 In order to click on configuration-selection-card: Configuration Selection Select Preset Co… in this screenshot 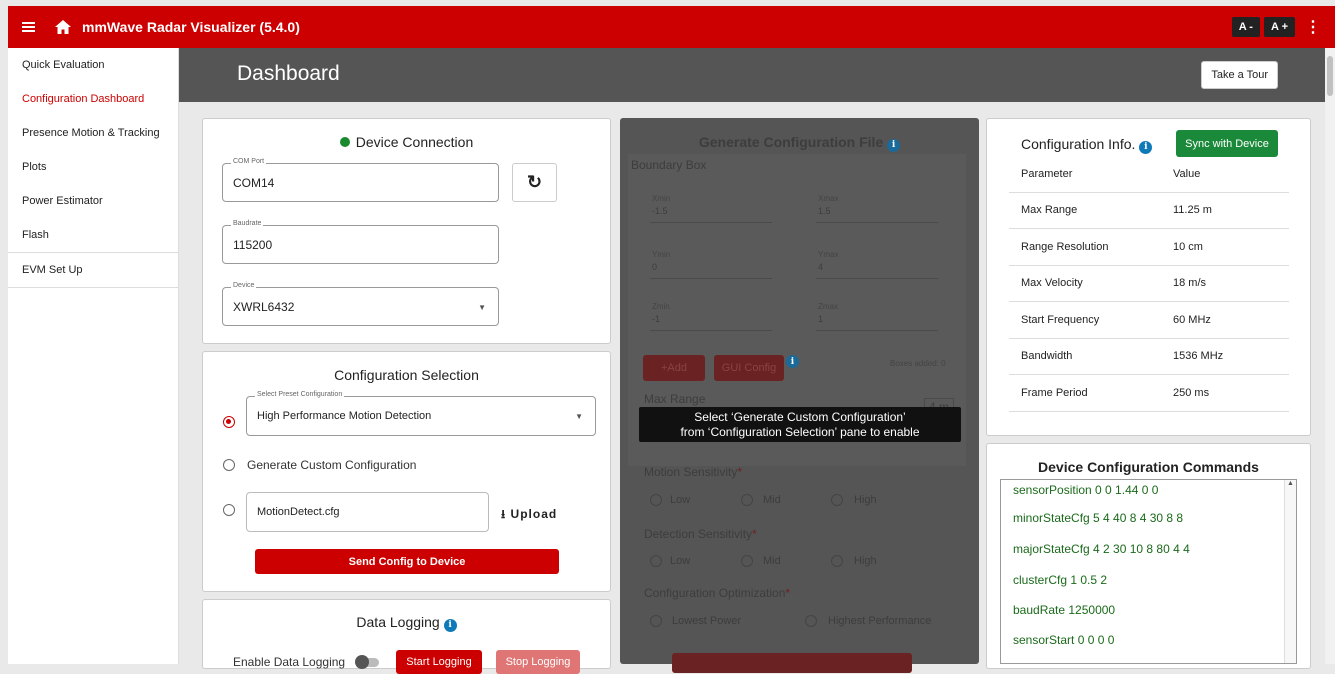, I will do `click(406, 471)`.